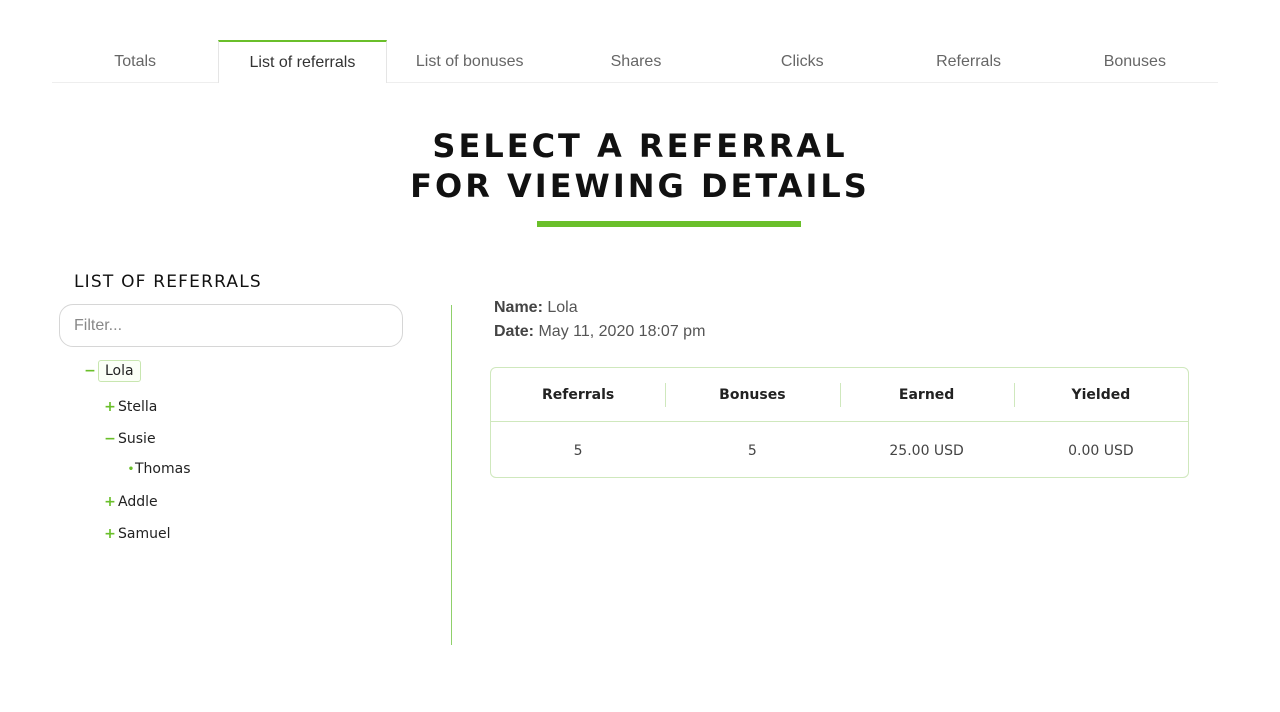 Image resolution: width=1280 pixels, height=712 pixels. Describe the element at coordinates (669, 224) in the screenshot. I see `title-underline` at that location.